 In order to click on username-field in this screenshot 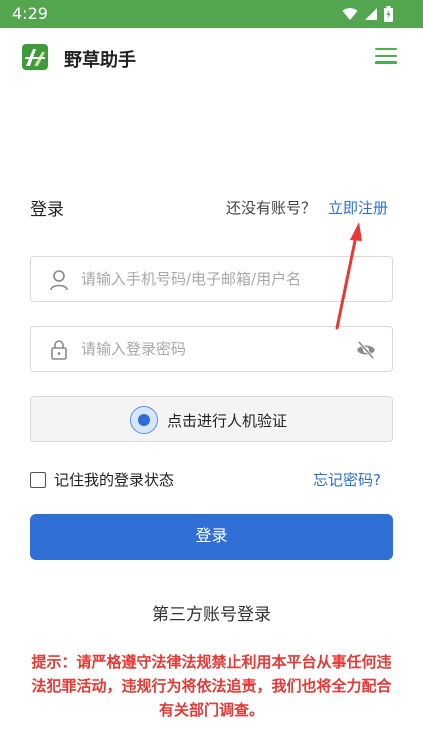, I will do `click(211, 279)`.